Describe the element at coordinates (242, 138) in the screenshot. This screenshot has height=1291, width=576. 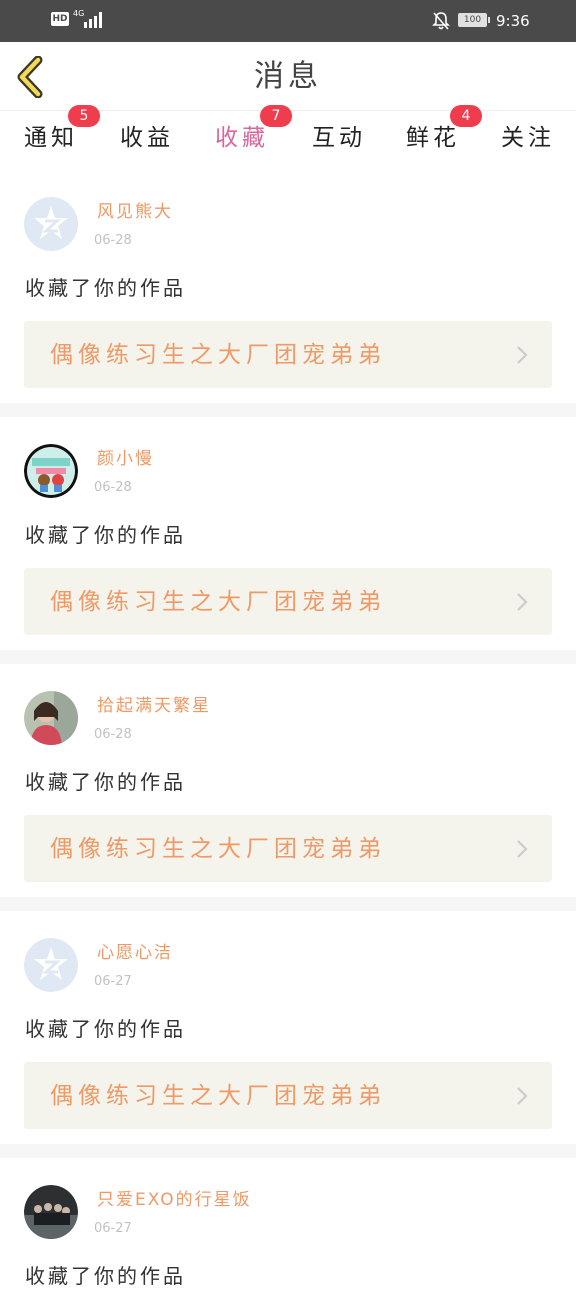
I see `tab-label: 收藏` at that location.